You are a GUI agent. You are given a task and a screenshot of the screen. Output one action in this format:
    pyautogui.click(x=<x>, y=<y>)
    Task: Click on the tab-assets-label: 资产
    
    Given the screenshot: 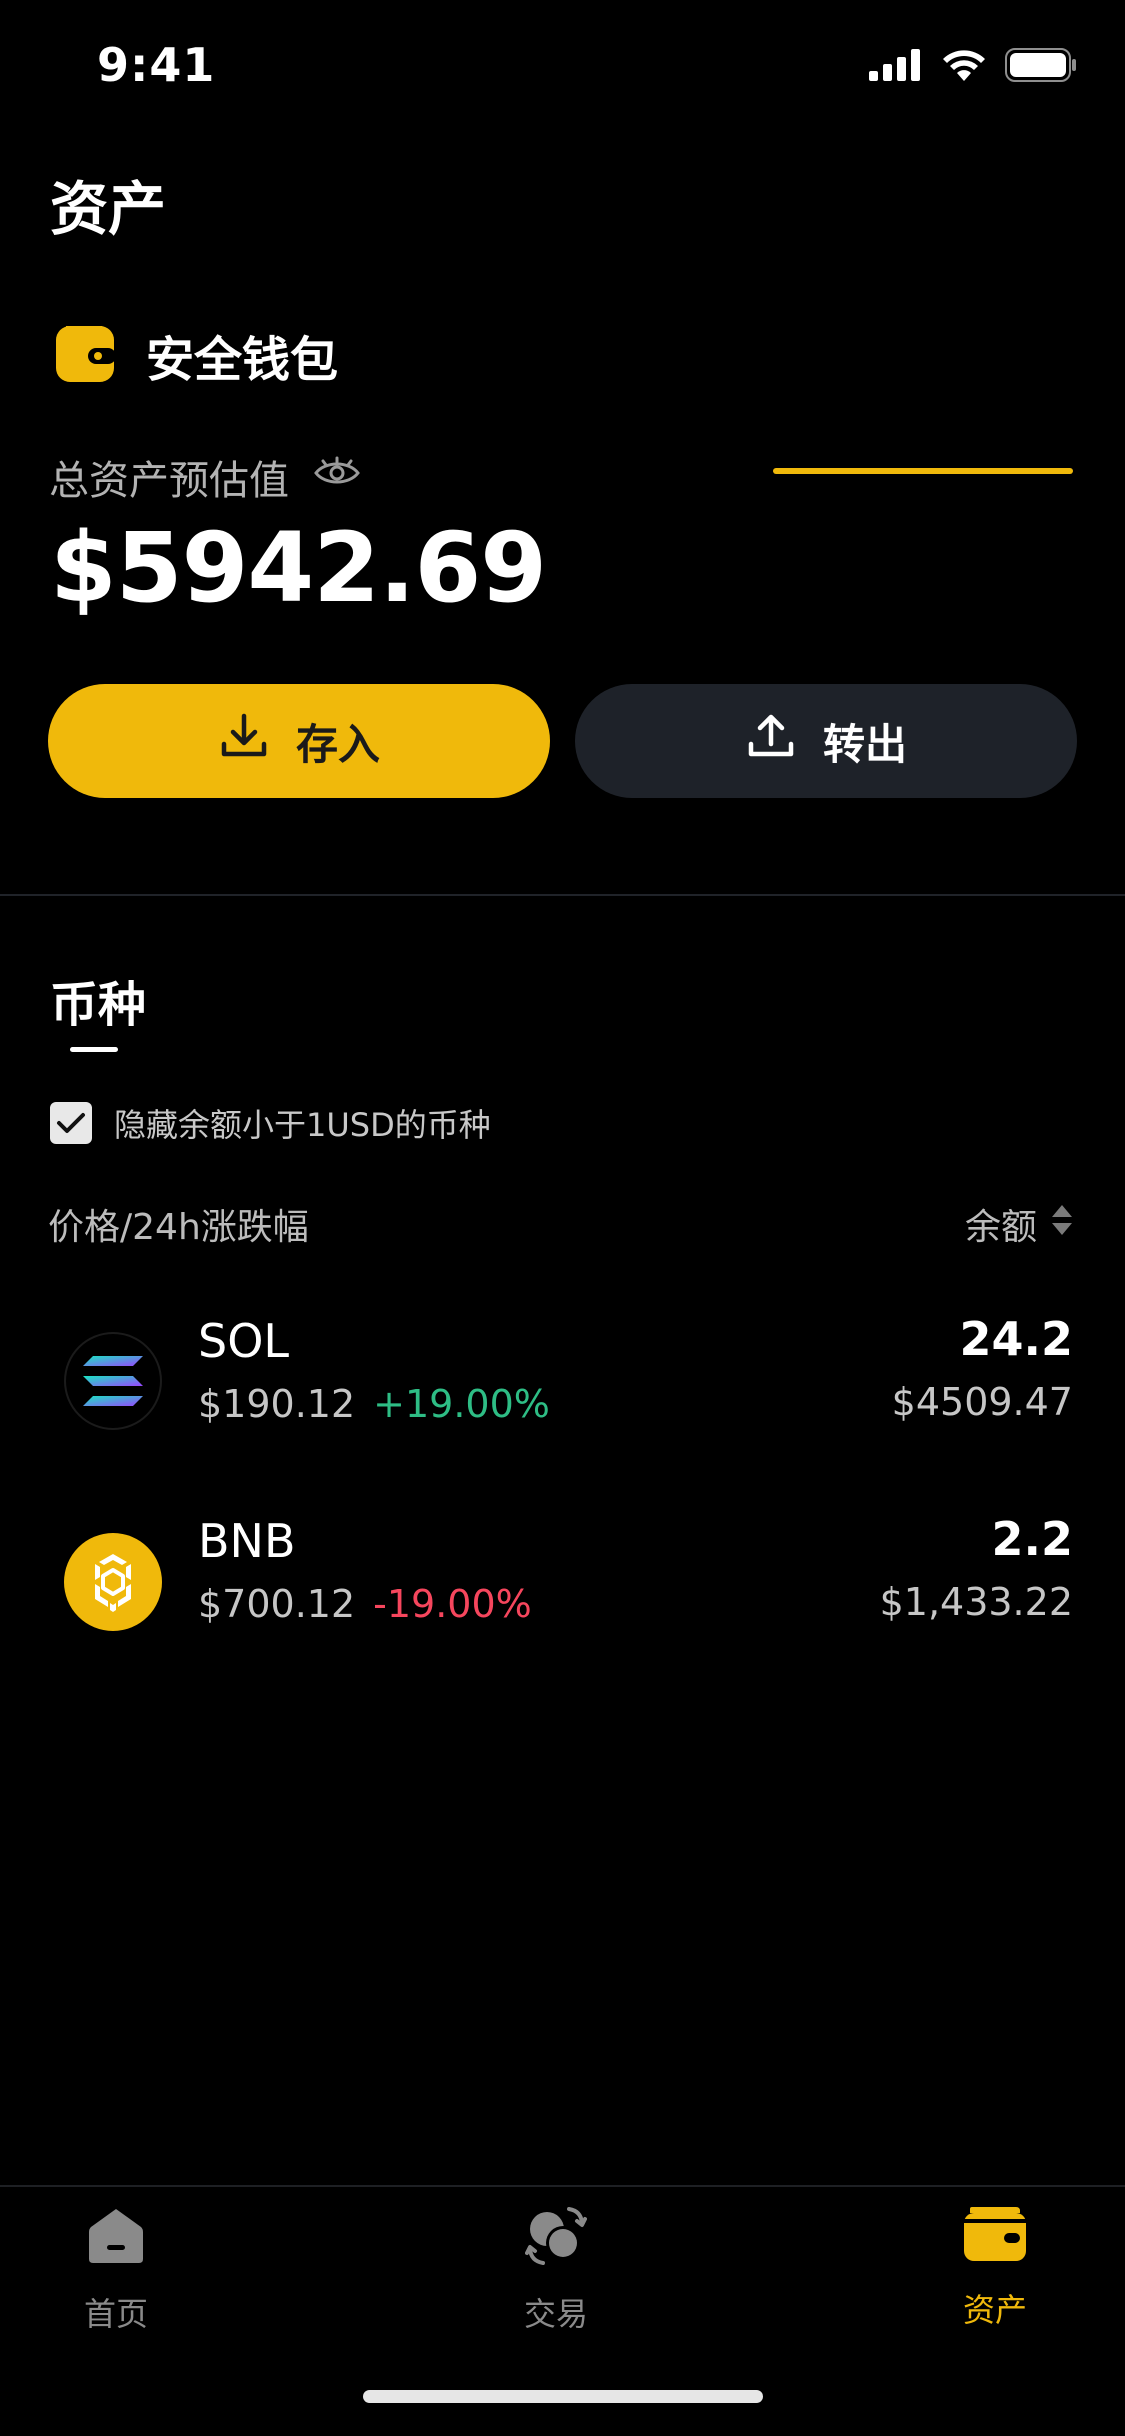 What is the action you would take?
    pyautogui.click(x=994, y=2310)
    